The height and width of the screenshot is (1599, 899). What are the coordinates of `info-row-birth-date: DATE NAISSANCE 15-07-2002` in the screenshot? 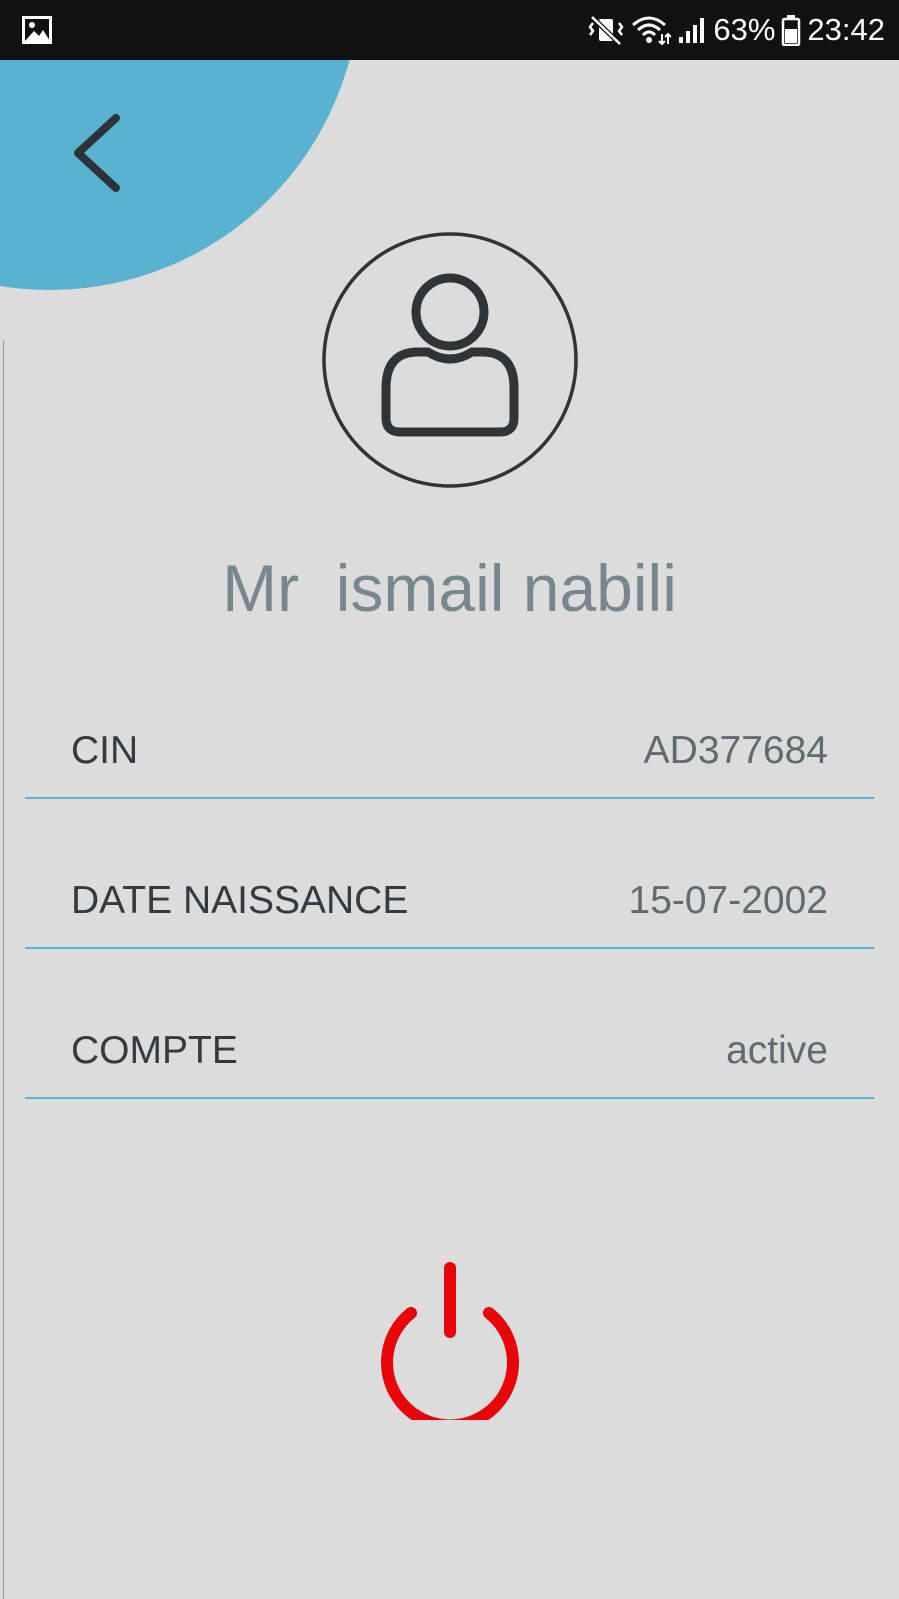 It's located at (449, 898).